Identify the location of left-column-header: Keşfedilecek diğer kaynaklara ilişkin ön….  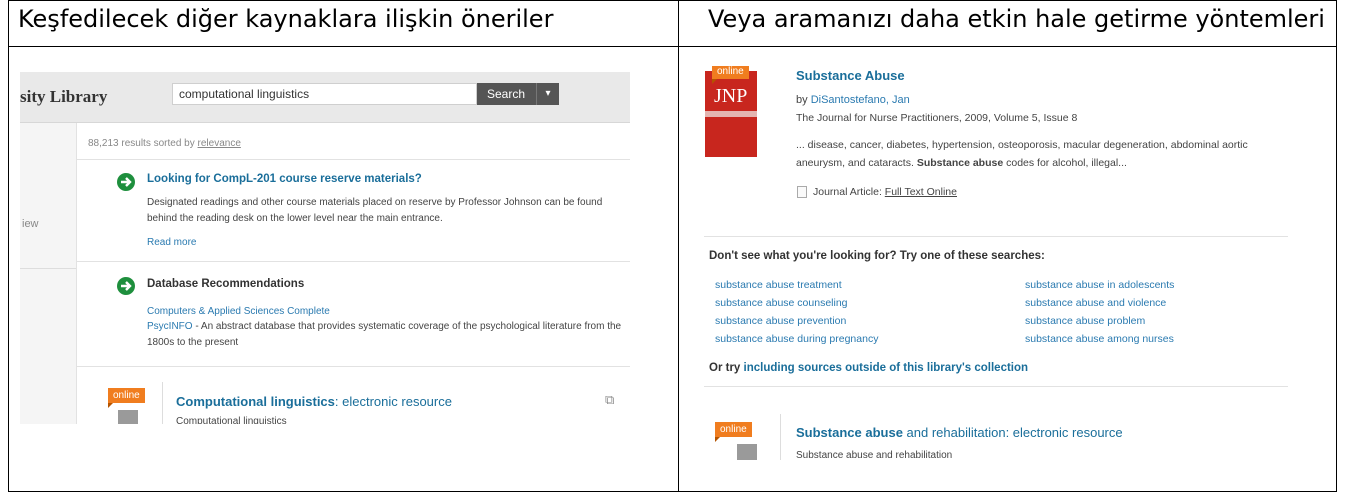
(286, 19).